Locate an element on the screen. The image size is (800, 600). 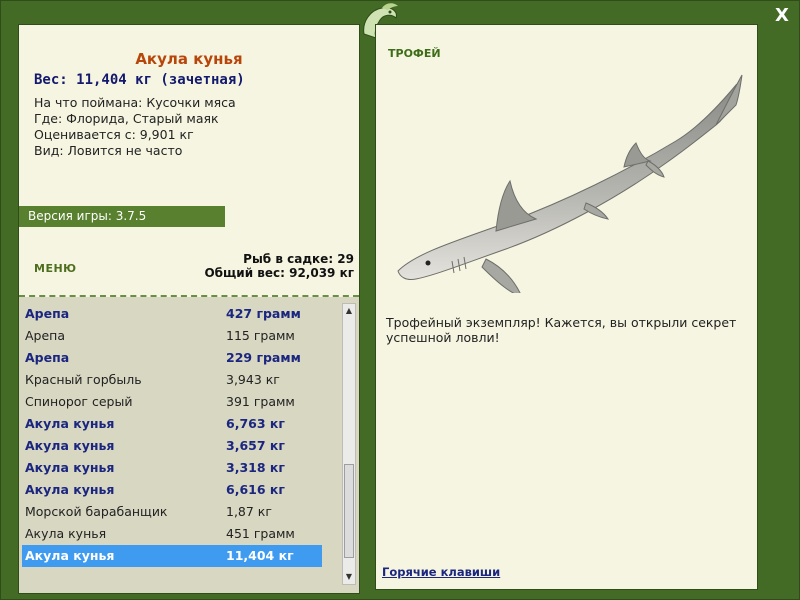
close-button: X is located at coordinates (782, 16).